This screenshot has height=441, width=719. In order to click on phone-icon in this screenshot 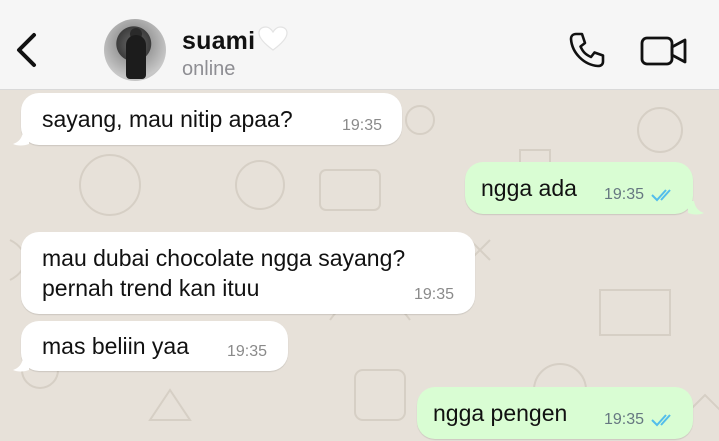, I will do `click(587, 50)`.